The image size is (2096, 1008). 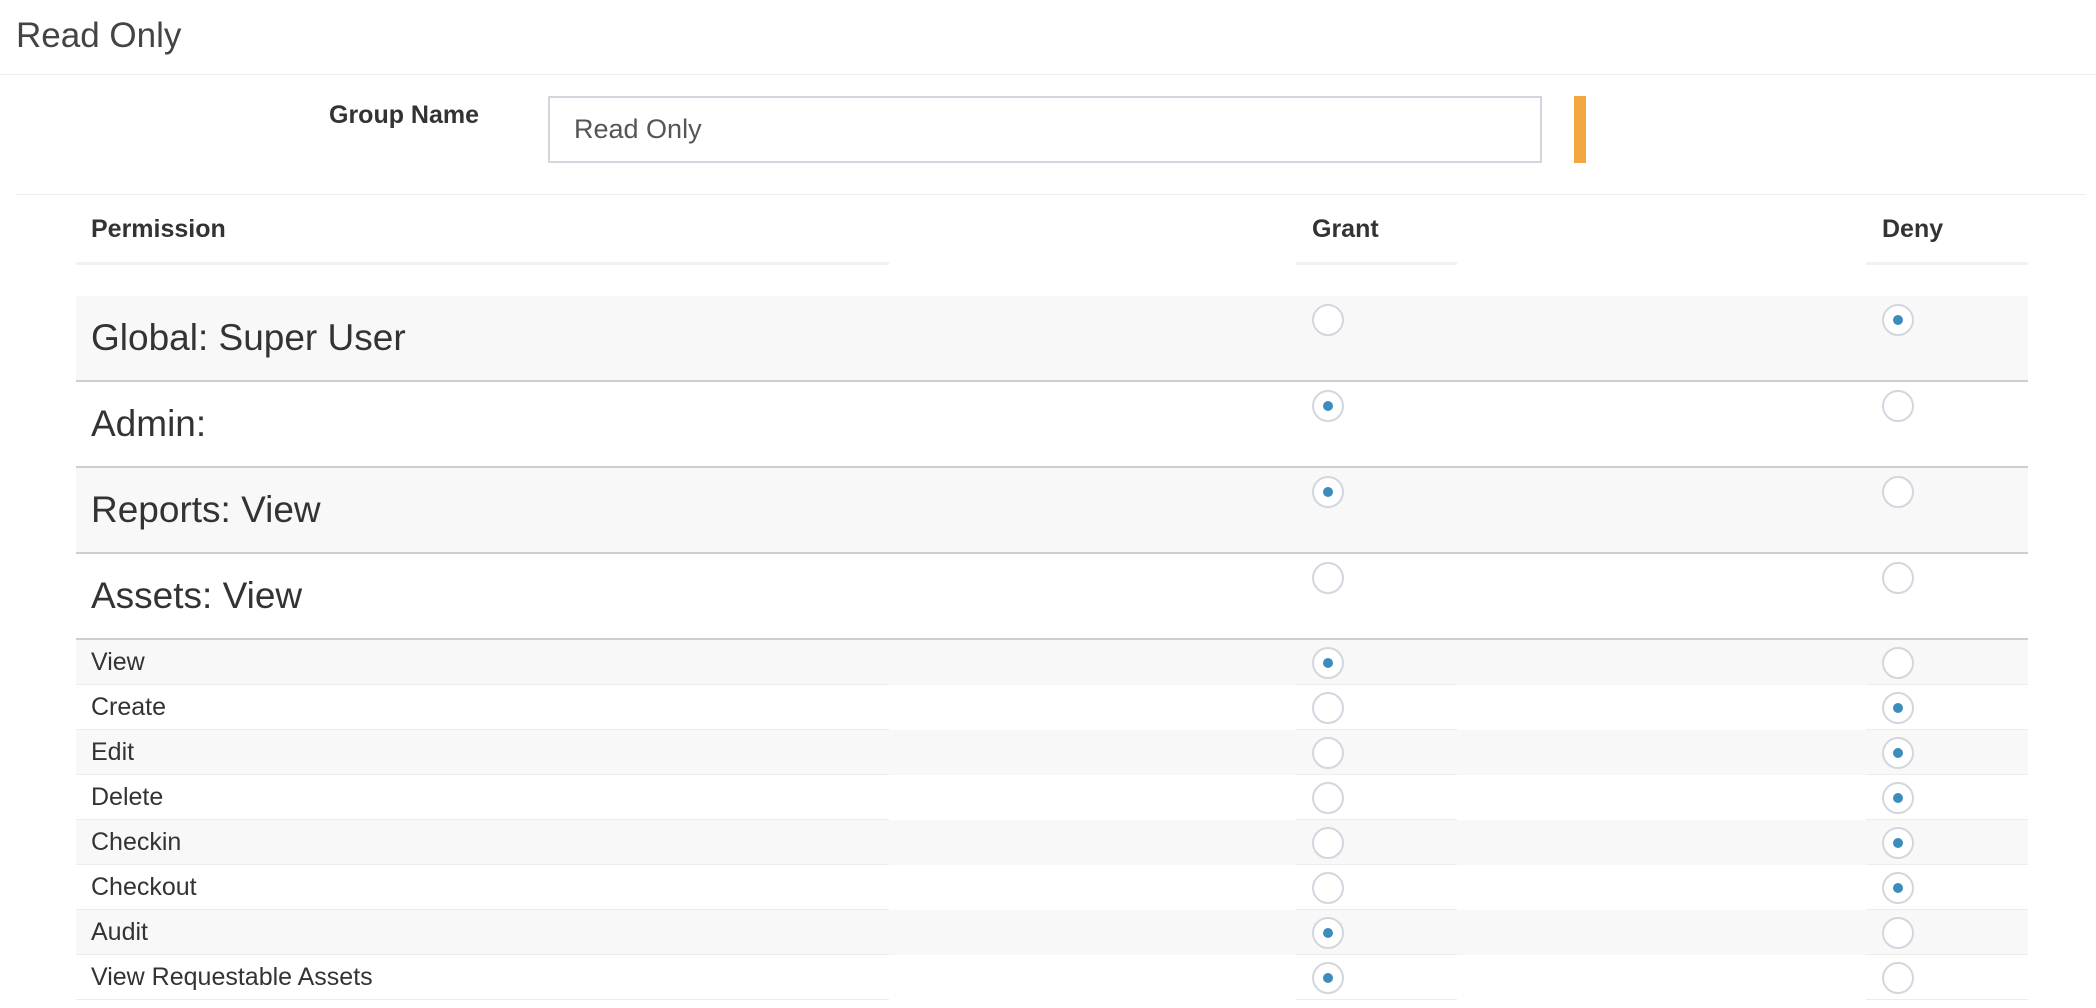 I want to click on column-underline-deny, so click(x=1947, y=263).